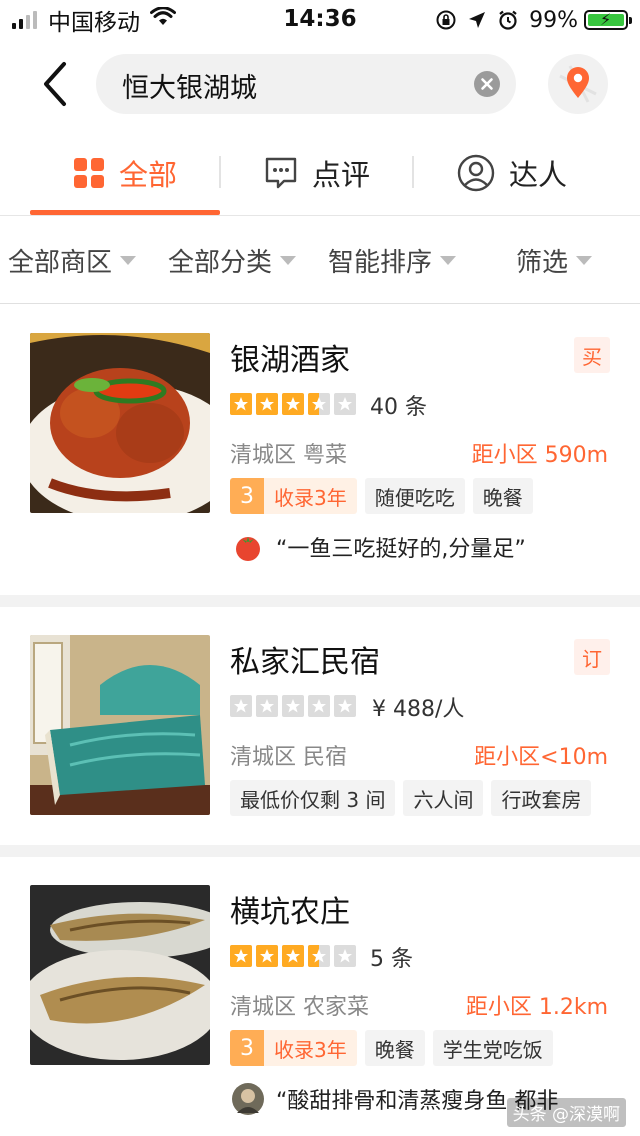  I want to click on alarm-icon, so click(508, 20).